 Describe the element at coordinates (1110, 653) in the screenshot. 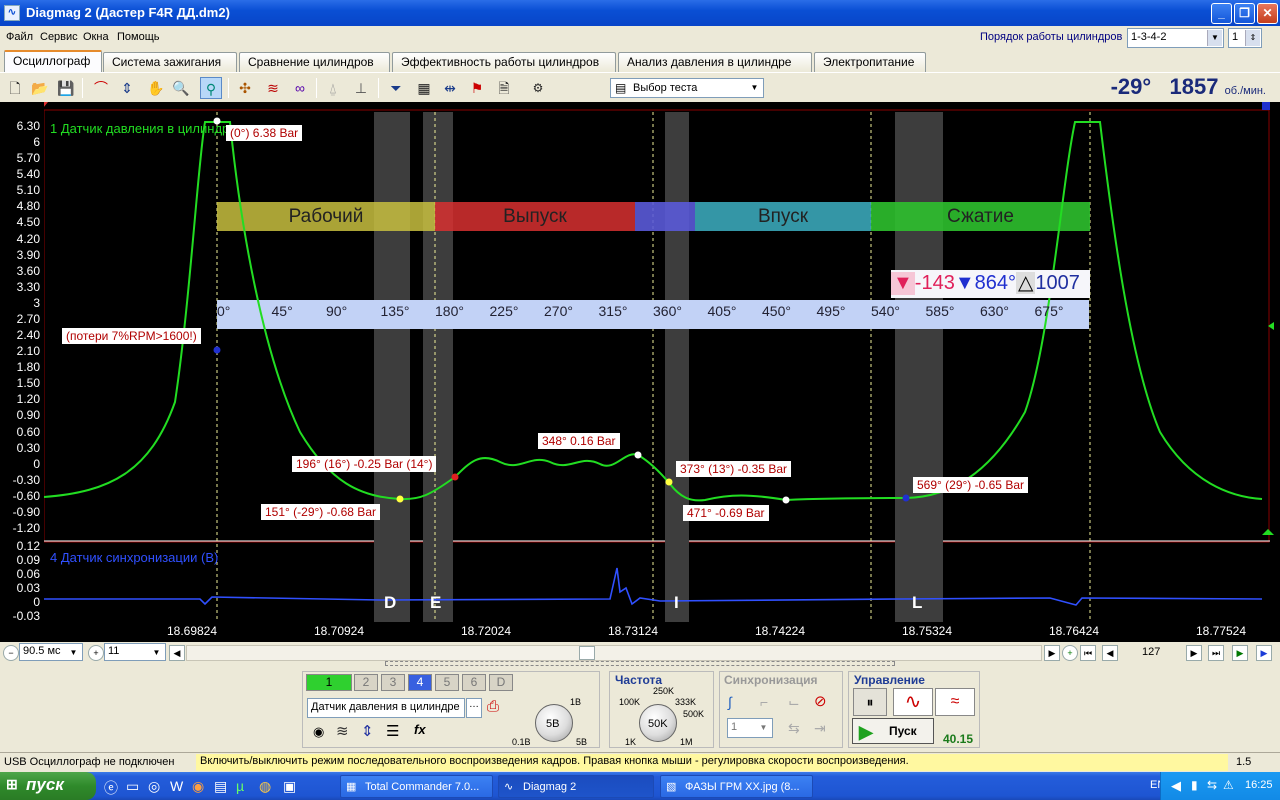

I see `prev-frame-icon: ◀` at that location.